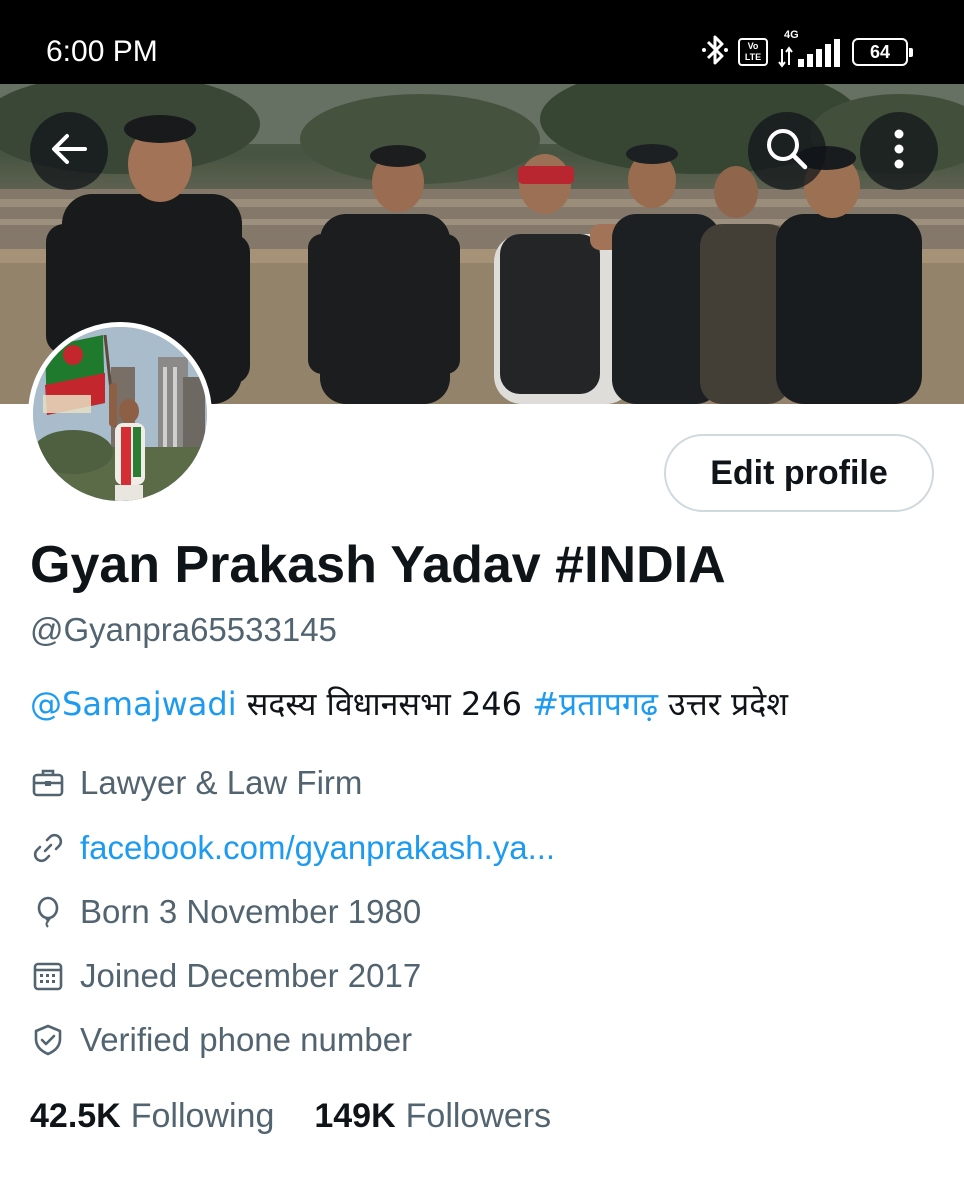  I want to click on signal-icon: 4G, so click(810, 49).